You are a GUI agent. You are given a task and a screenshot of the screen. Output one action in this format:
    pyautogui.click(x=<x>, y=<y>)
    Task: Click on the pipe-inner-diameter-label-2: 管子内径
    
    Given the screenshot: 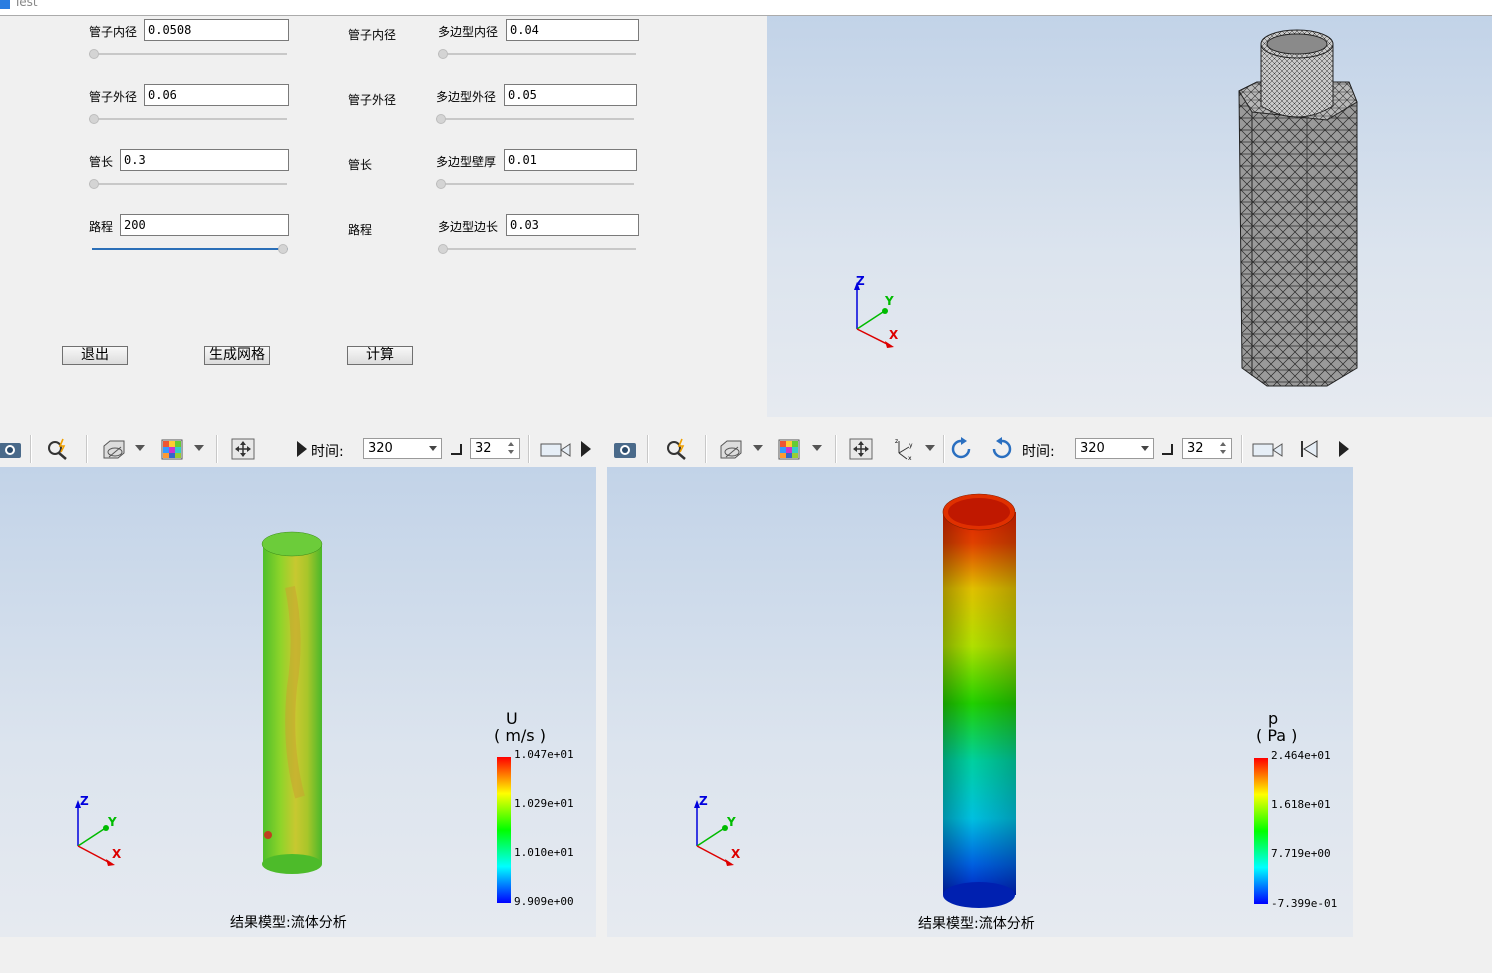 What is the action you would take?
    pyautogui.click(x=372, y=35)
    